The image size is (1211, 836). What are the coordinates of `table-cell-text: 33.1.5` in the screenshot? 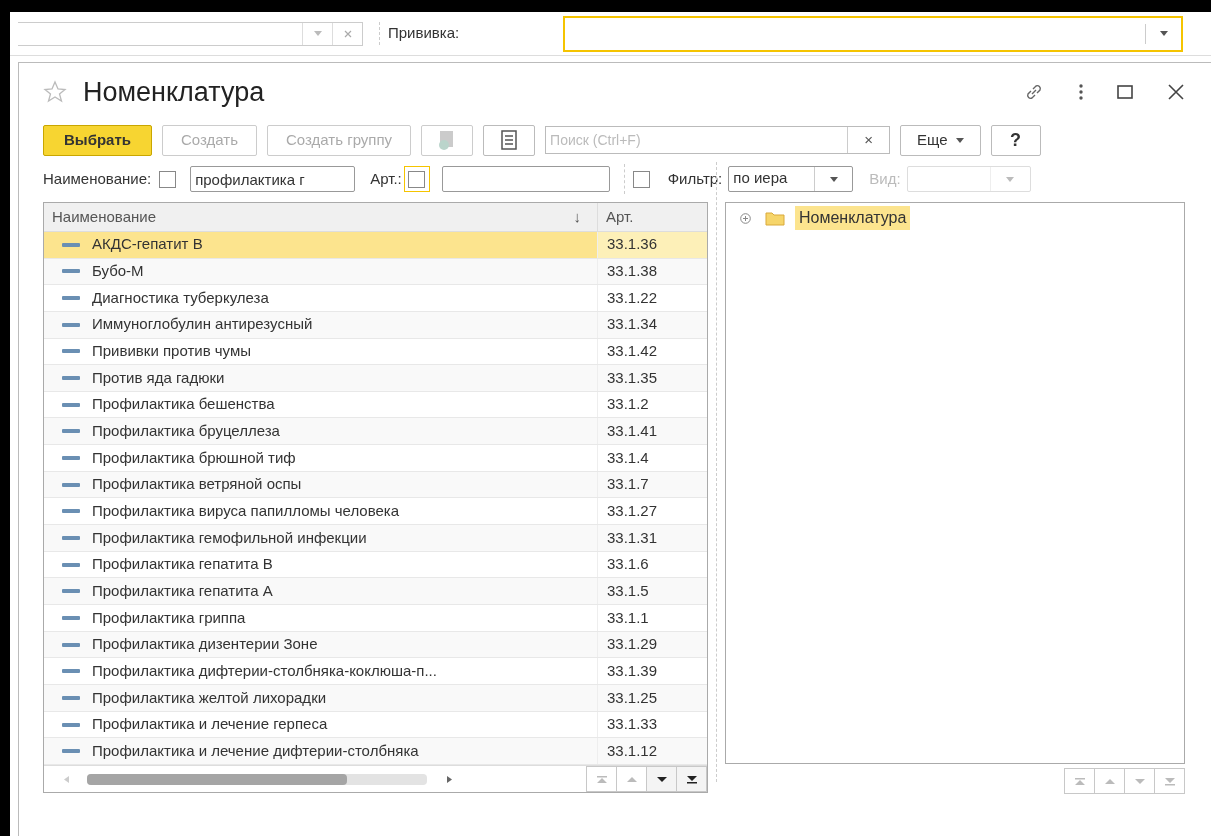 It's located at (628, 591).